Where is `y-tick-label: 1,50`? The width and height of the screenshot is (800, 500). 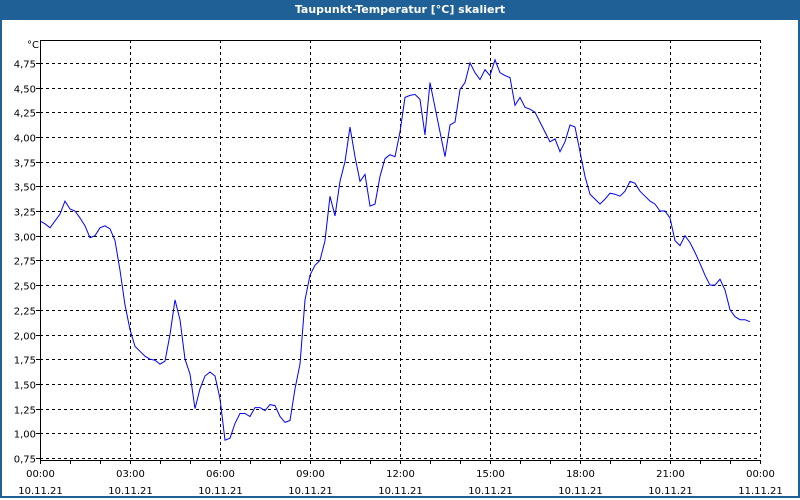 y-tick-label: 1,50 is located at coordinates (25, 386).